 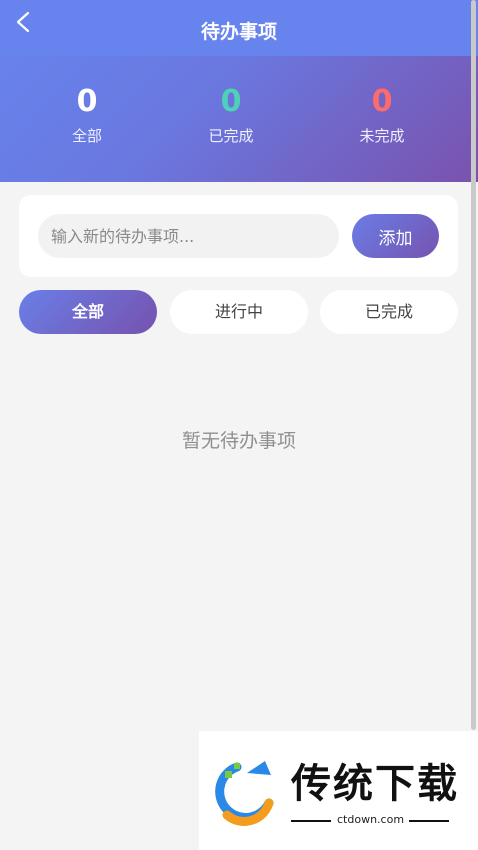 I want to click on stat-all-label: 全部, so click(x=86, y=136).